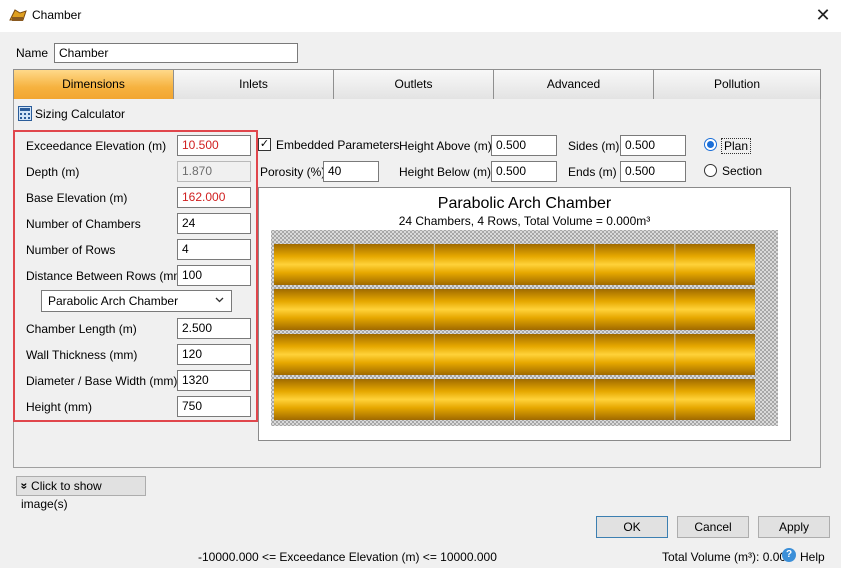 The height and width of the screenshot is (568, 841). Describe the element at coordinates (445, 146) in the screenshot. I see `height-above-label: Height Above (m)` at that location.